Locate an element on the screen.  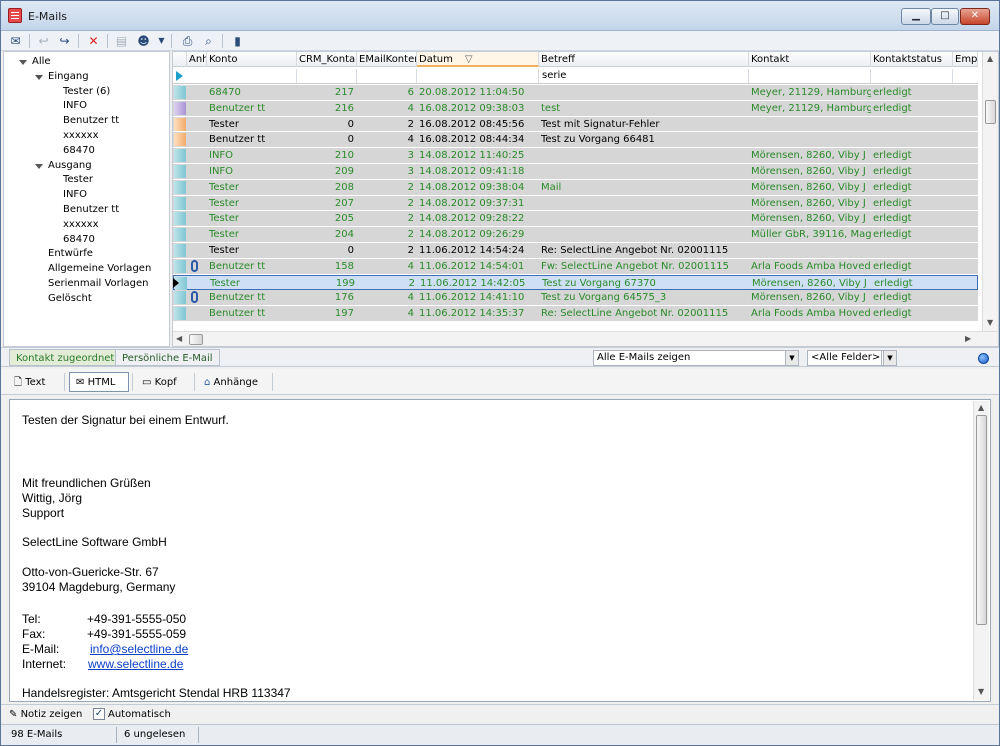
close-button: ✕ is located at coordinates (975, 16).